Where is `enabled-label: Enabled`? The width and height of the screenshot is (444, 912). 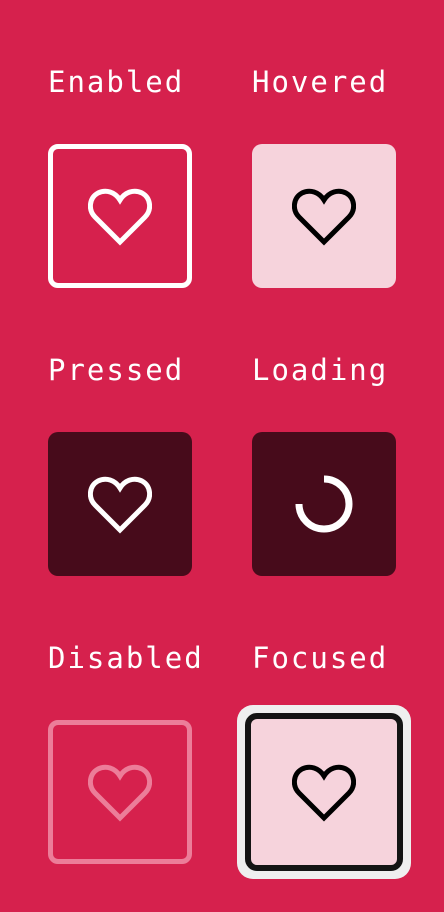
enabled-label: Enabled is located at coordinates (116, 82).